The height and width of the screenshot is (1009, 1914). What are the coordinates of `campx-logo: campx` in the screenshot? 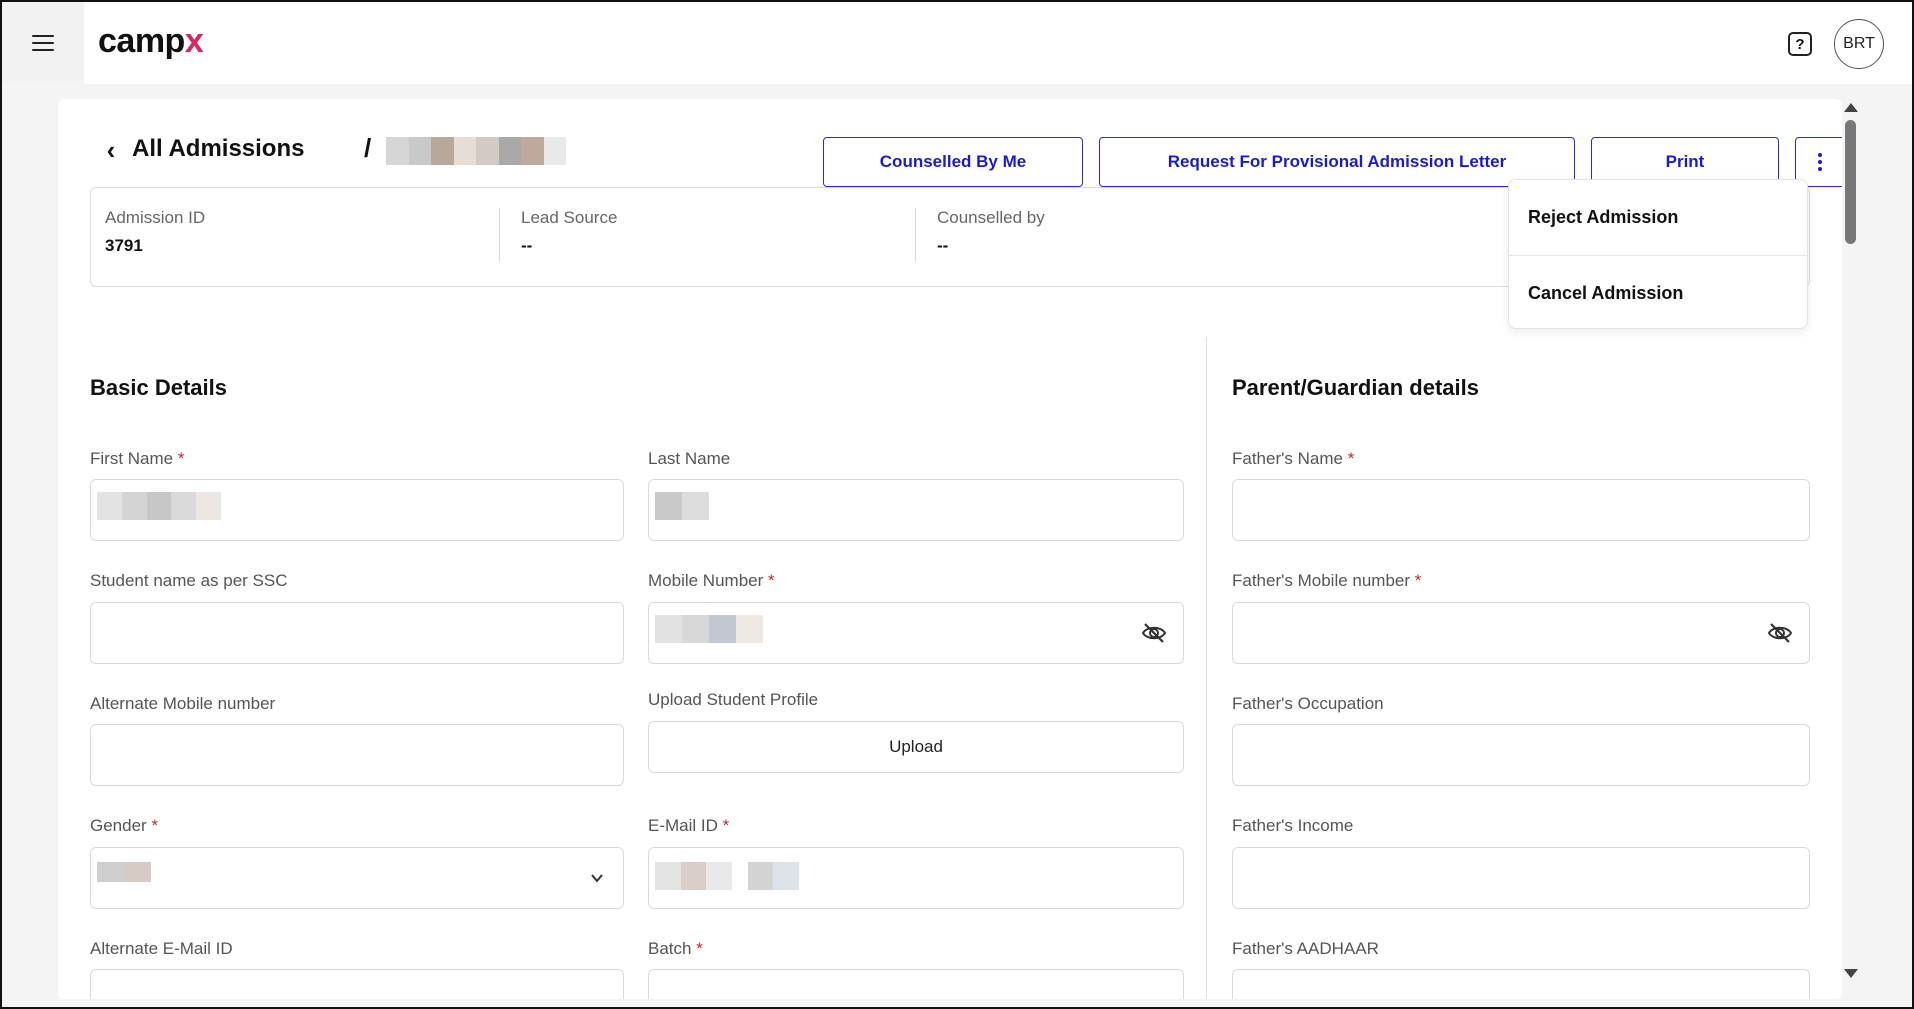 It's located at (151, 41).